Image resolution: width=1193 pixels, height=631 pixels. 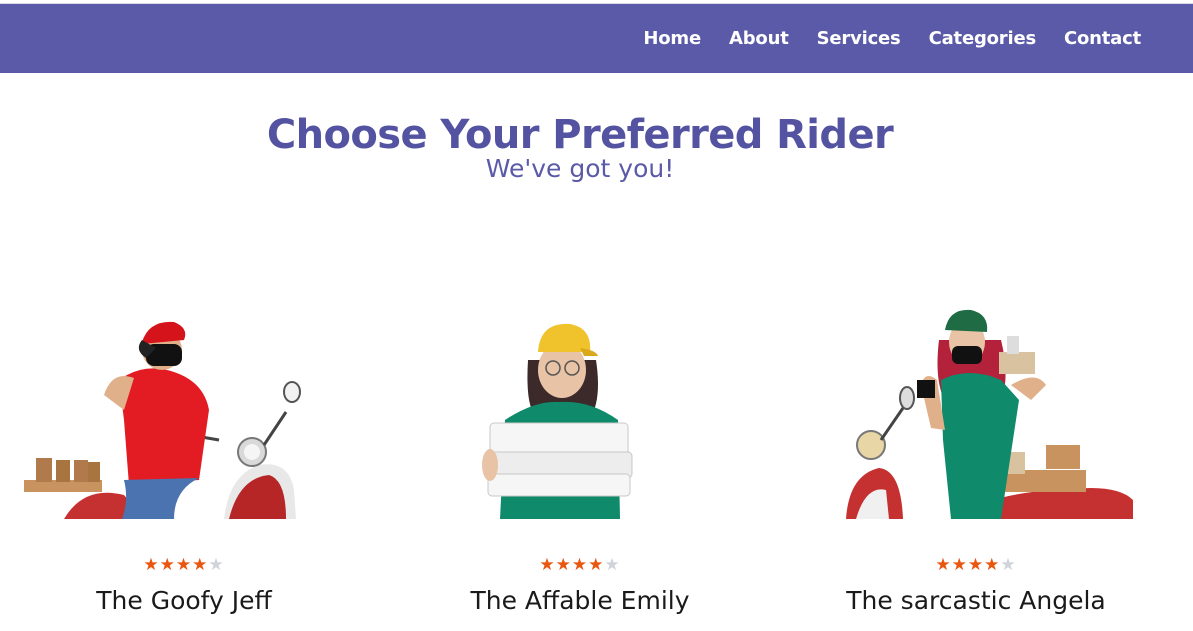 What do you see at coordinates (672, 38) in the screenshot?
I see `nav-link-home: Home` at bounding box center [672, 38].